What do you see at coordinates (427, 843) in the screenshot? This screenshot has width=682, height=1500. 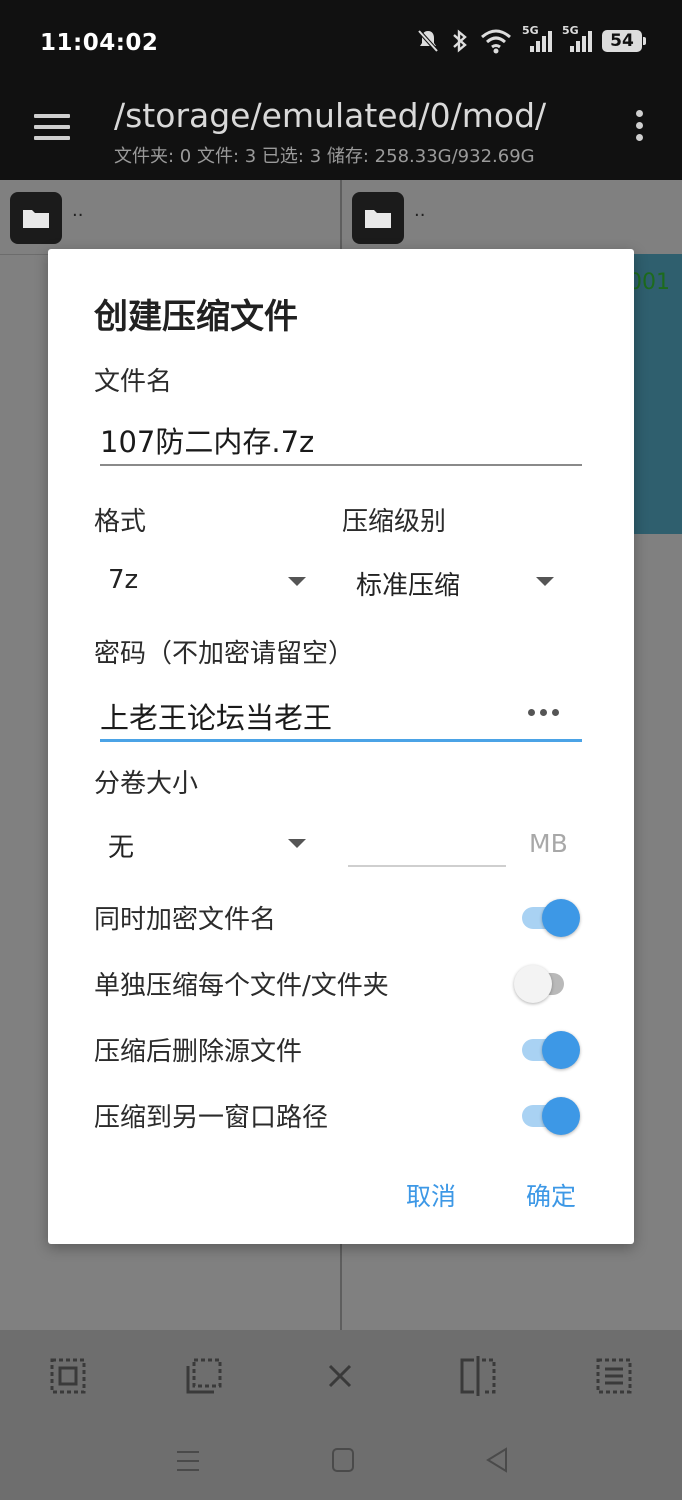 I see `split-size-input` at bounding box center [427, 843].